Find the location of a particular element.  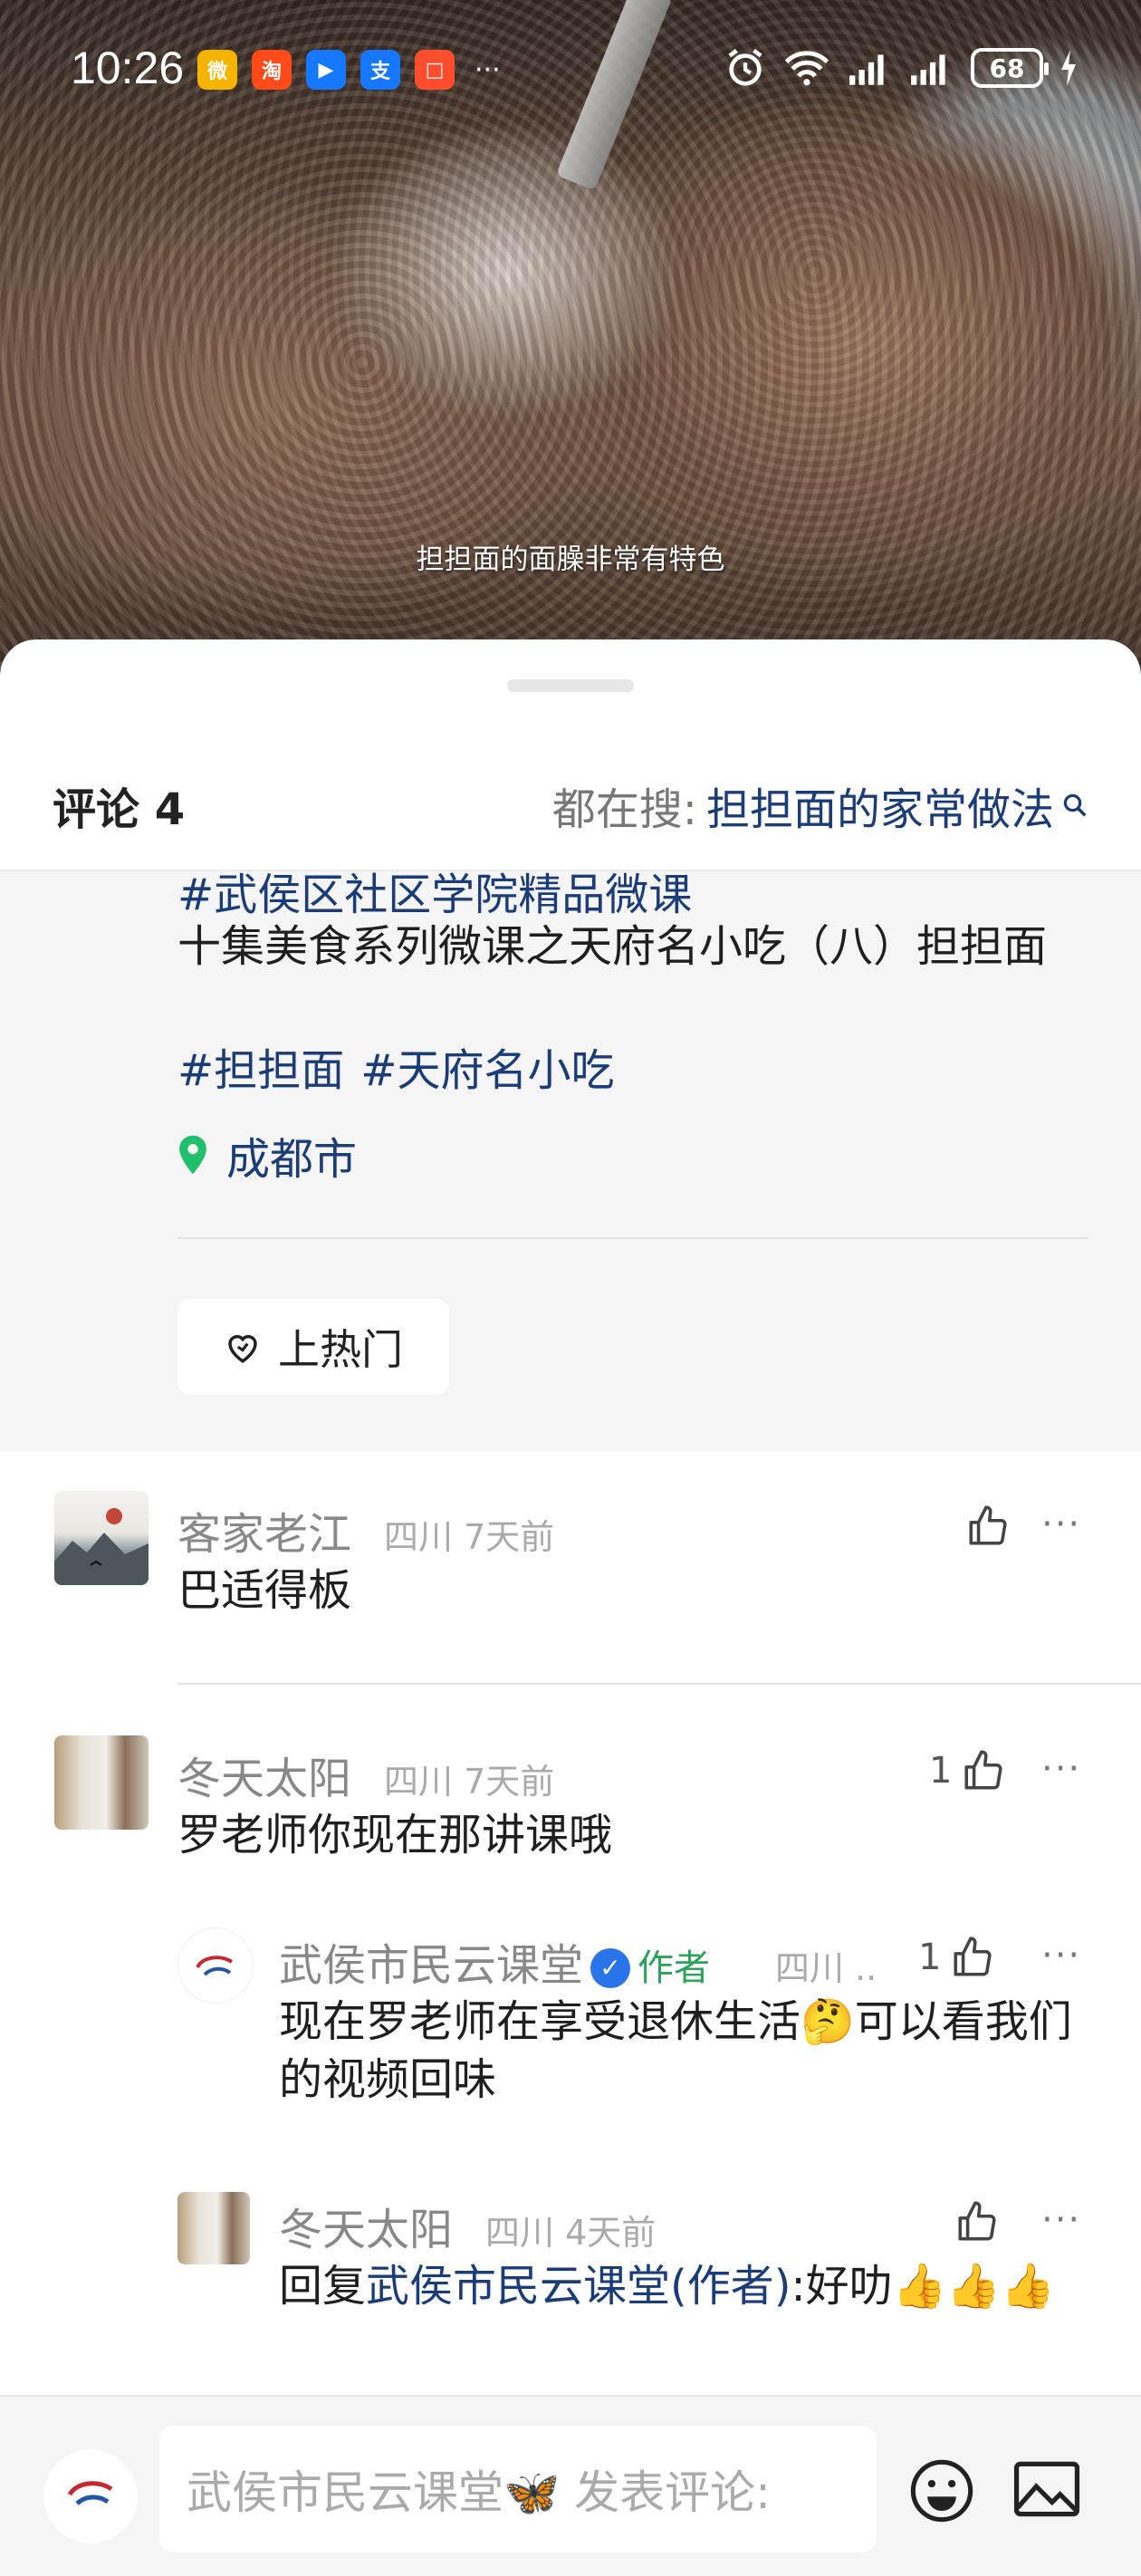

hashtag-list: #担担面 #天府名小吃 is located at coordinates (395, 1066).